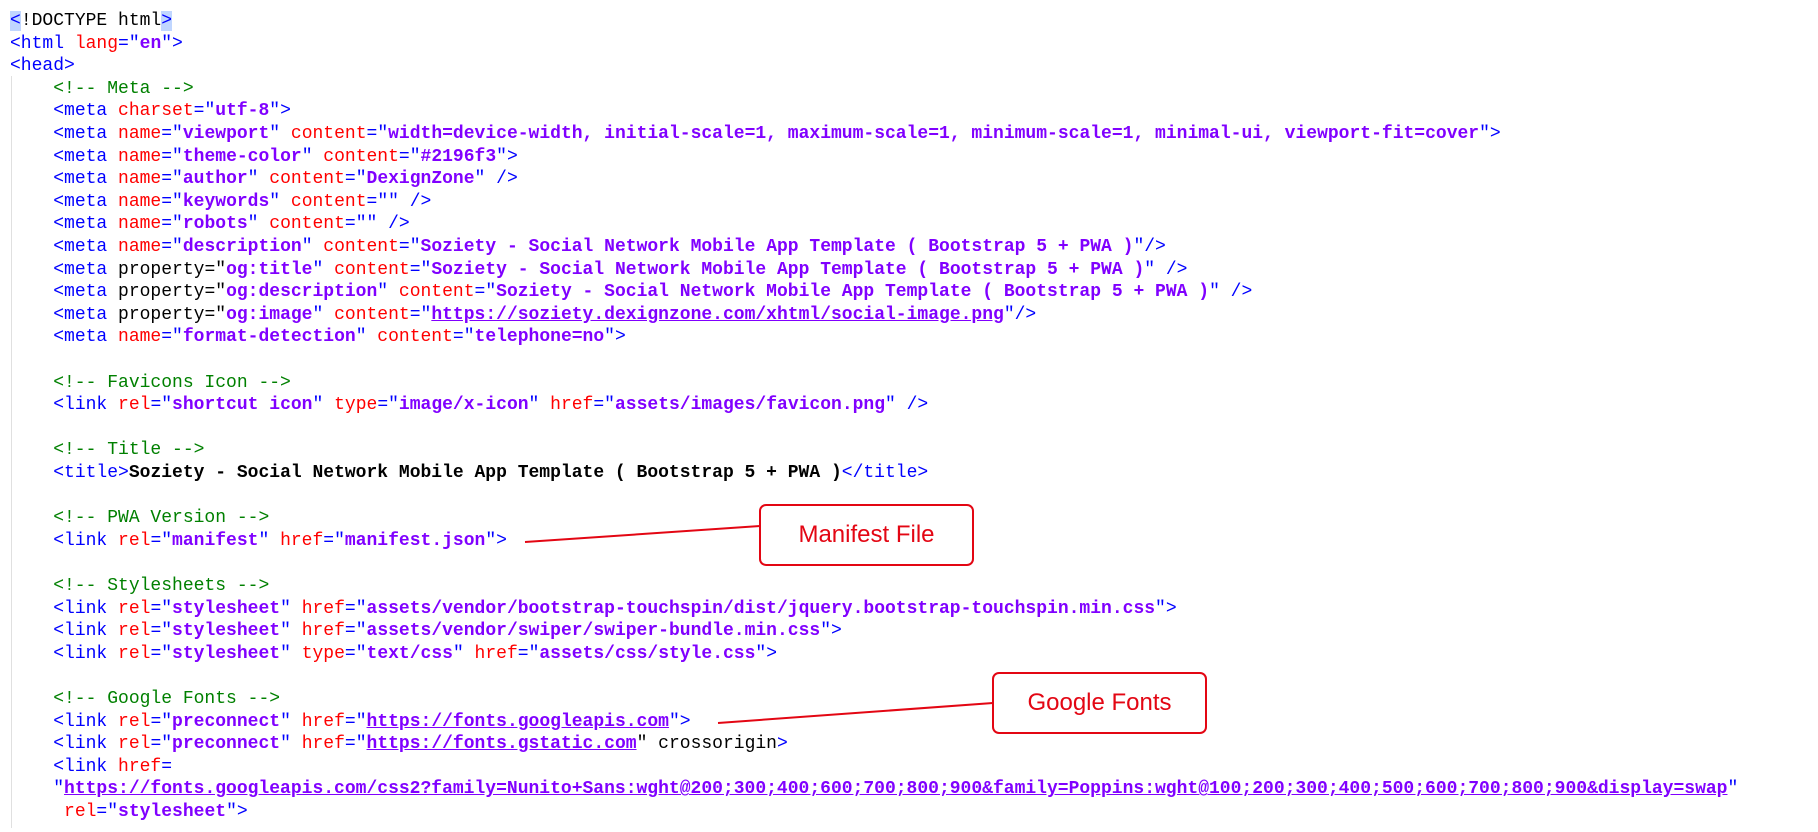 Image resolution: width=1818 pixels, height=832 pixels. I want to click on code-line: rel="stylesheet">, so click(129, 812).